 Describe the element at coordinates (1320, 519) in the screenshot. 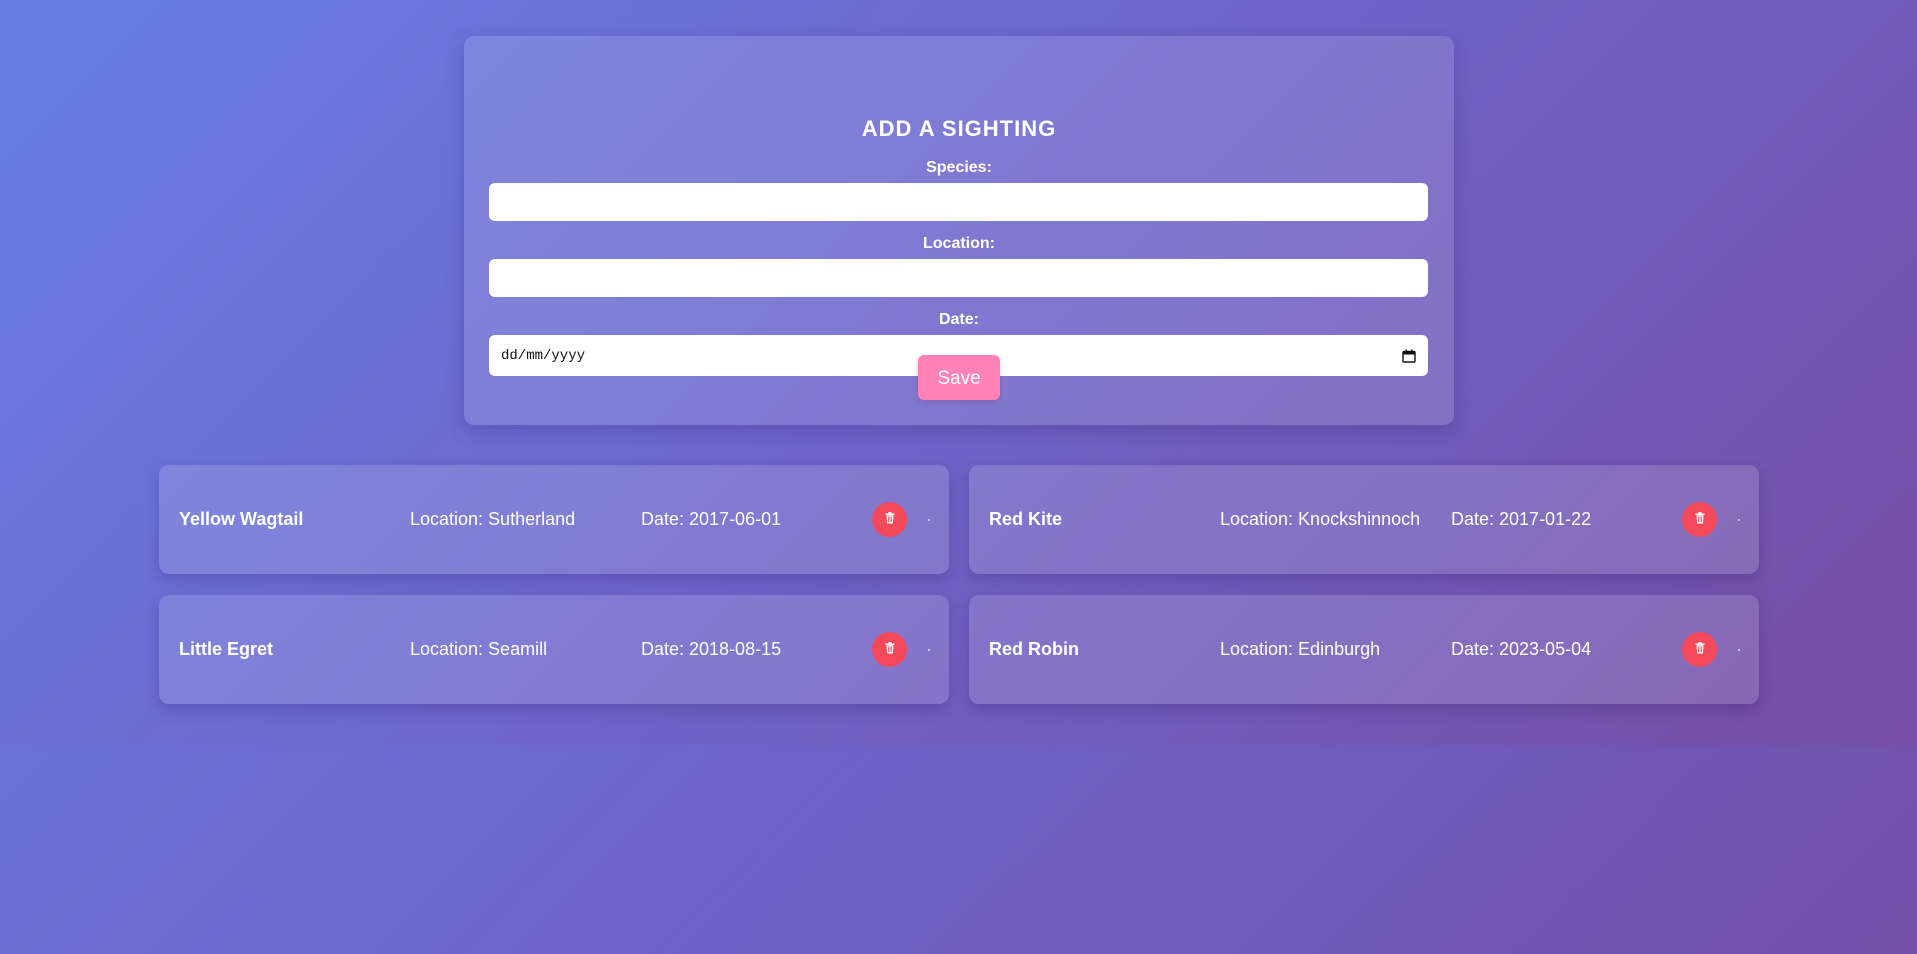

I see `sighting-location: Location: Knockshinnoch` at that location.